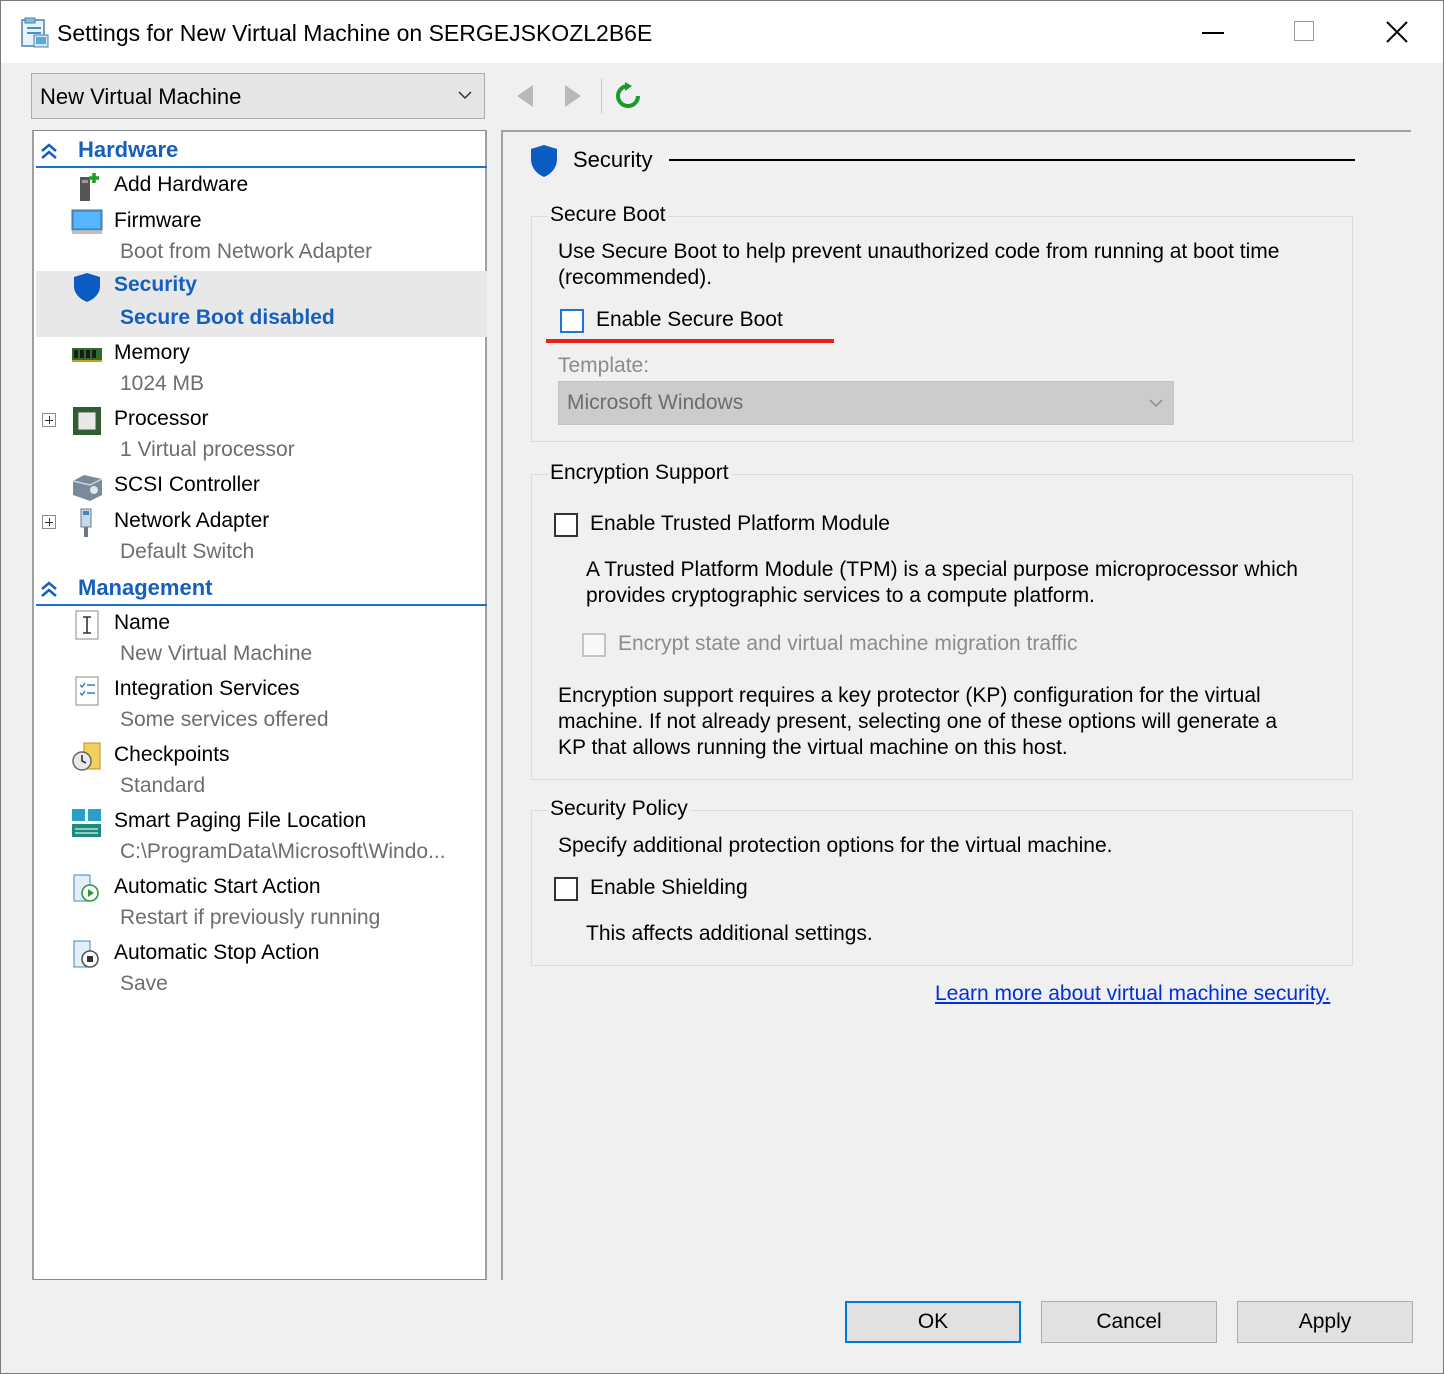 The image size is (1444, 1374). What do you see at coordinates (601, 96) in the screenshot?
I see `toolbar-separator` at bounding box center [601, 96].